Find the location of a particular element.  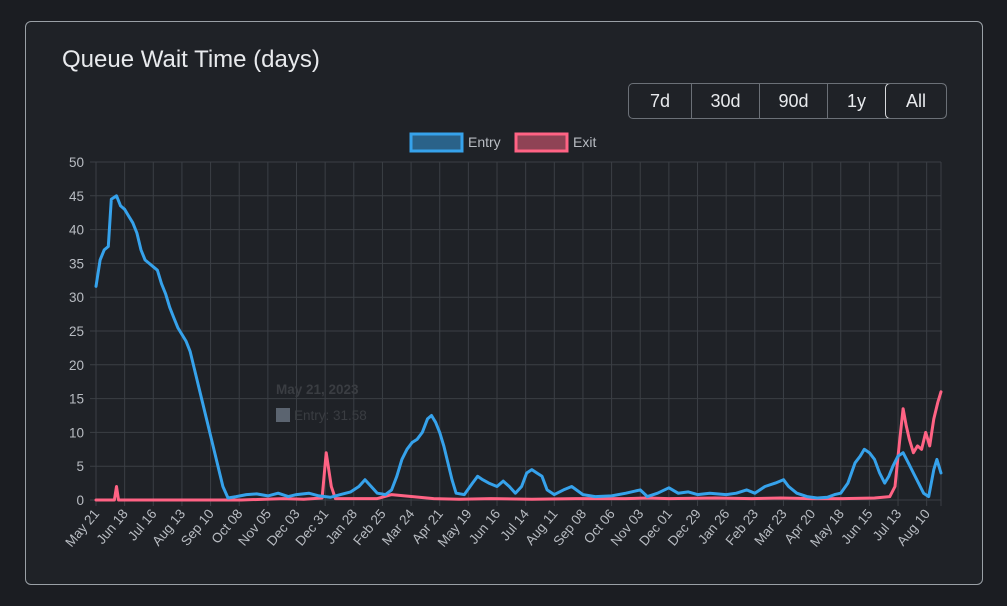

y-tick-label: 20 is located at coordinates (76, 365).